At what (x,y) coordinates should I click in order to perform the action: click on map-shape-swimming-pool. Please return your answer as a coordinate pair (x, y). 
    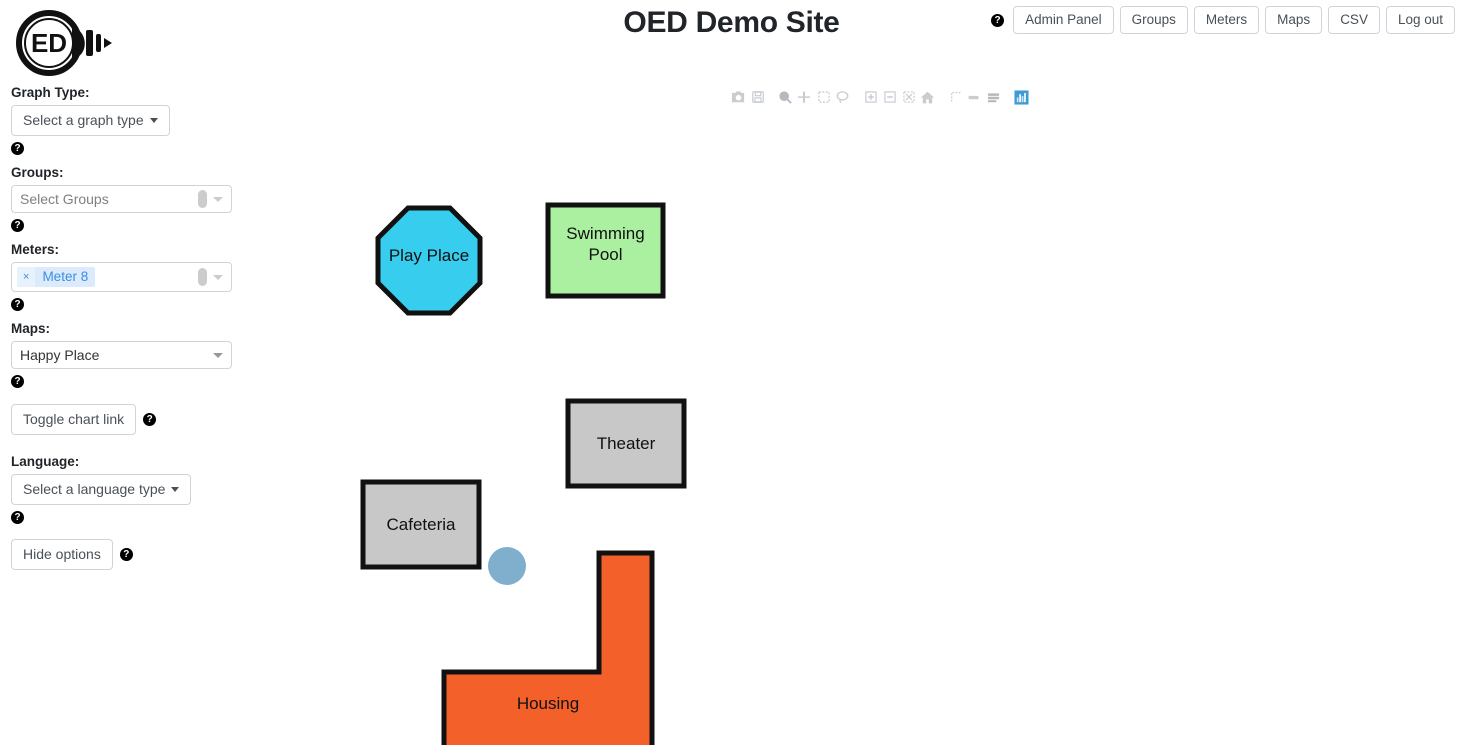
    Looking at the image, I should click on (605, 250).